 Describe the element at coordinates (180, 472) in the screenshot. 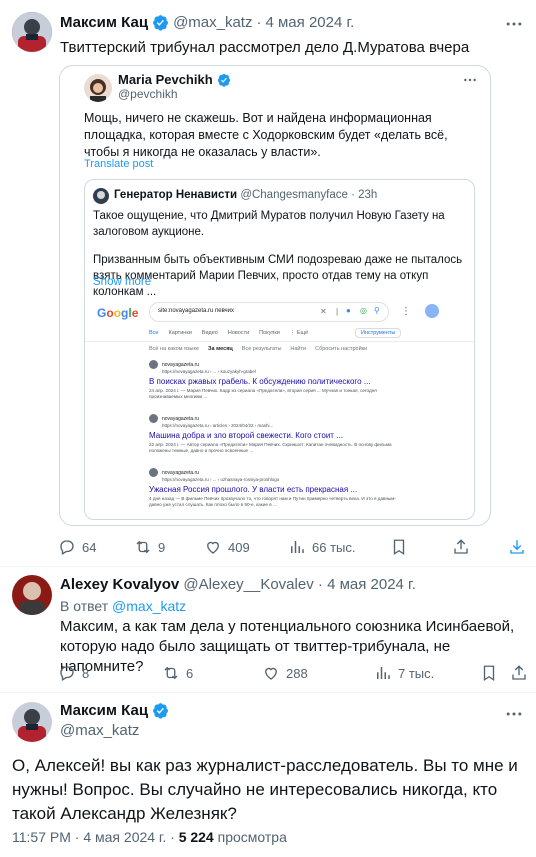

I see `result-site: novayagazeta.ru` at that location.